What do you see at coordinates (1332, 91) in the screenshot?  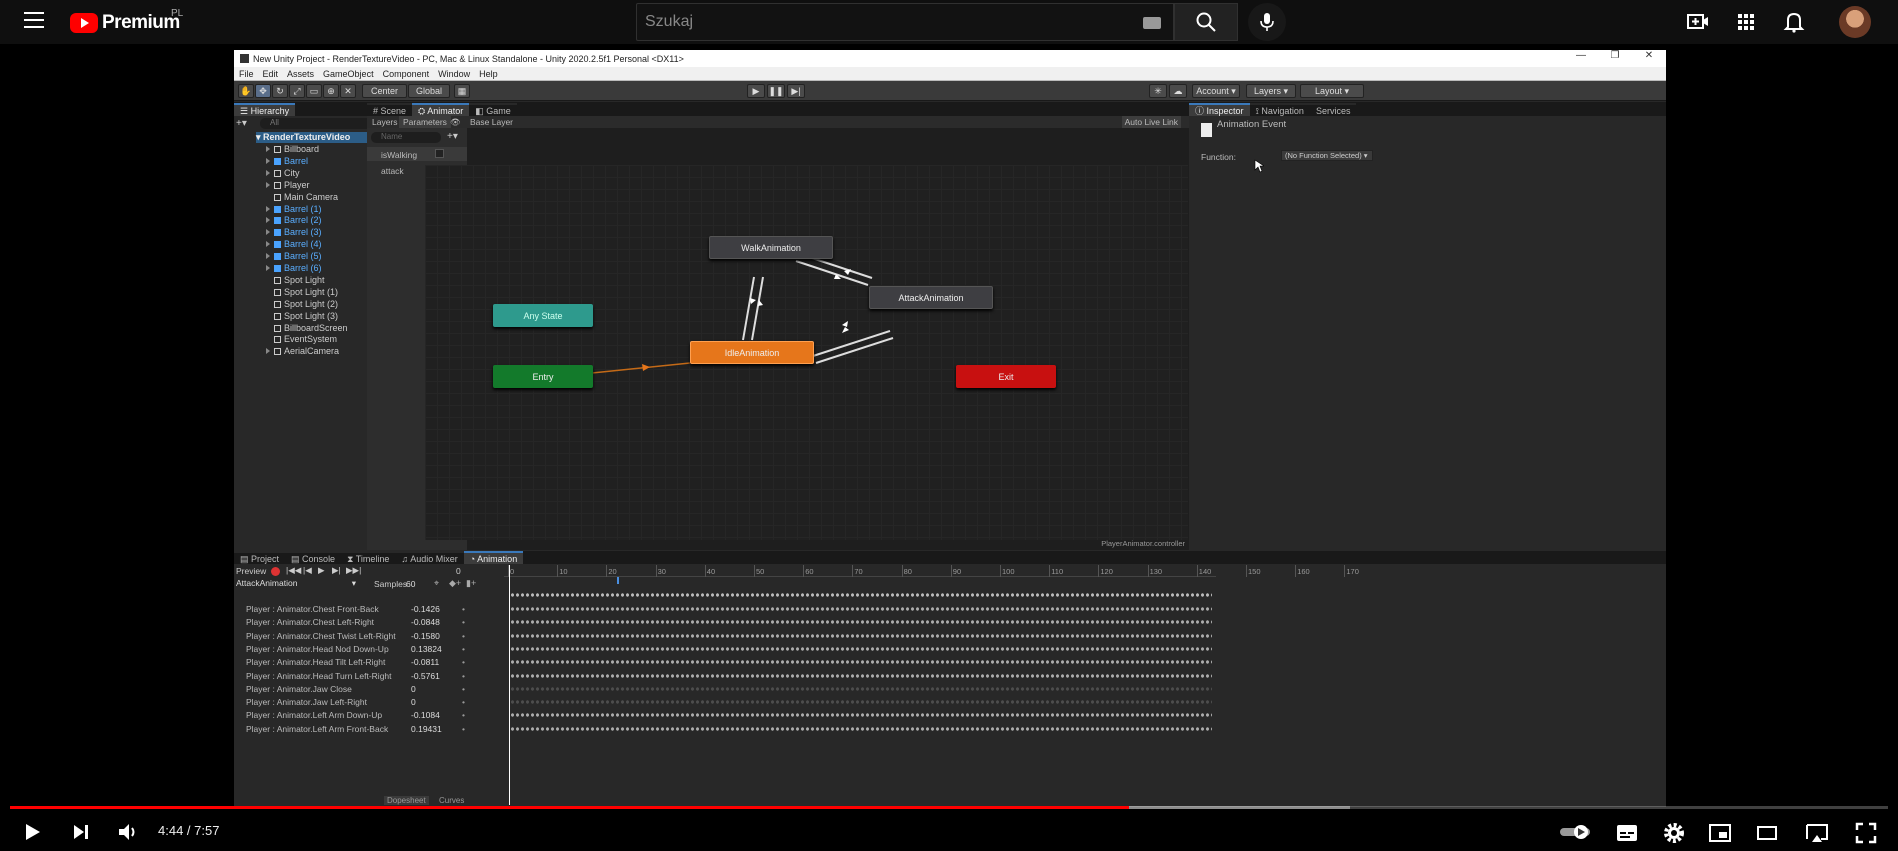 I see `layout-dropdown: Layout ▾` at bounding box center [1332, 91].